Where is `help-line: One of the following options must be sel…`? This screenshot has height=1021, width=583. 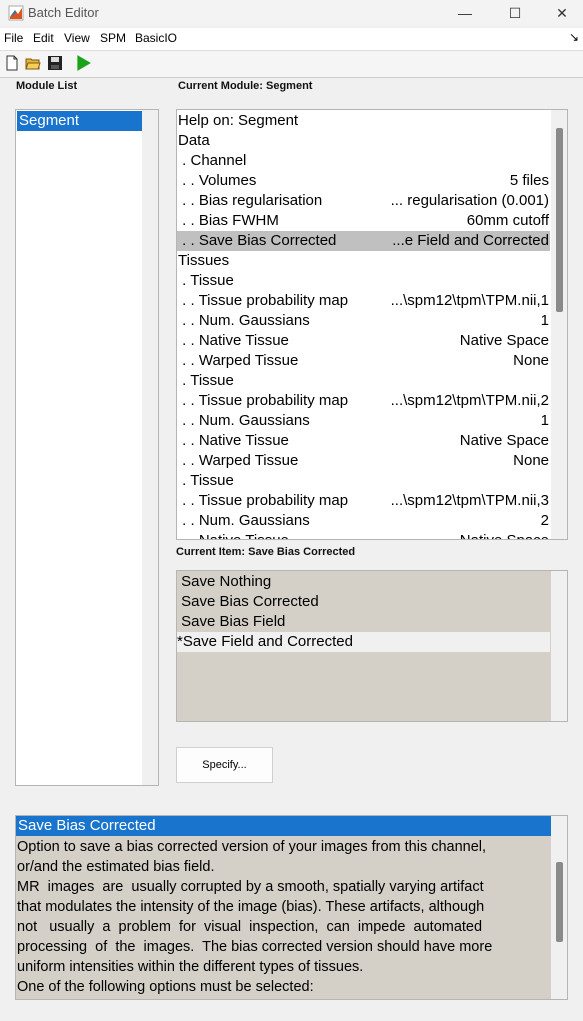
help-line: One of the following options must be sel… is located at coordinates (165, 987).